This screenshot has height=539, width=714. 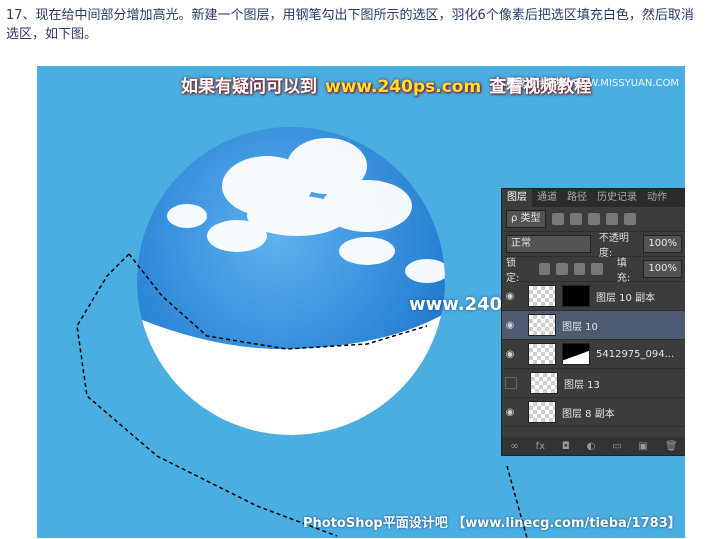 I want to click on panel-footer: ∞ fx ◘ ◐ ▭ ▣ 🗑, so click(x=593, y=446).